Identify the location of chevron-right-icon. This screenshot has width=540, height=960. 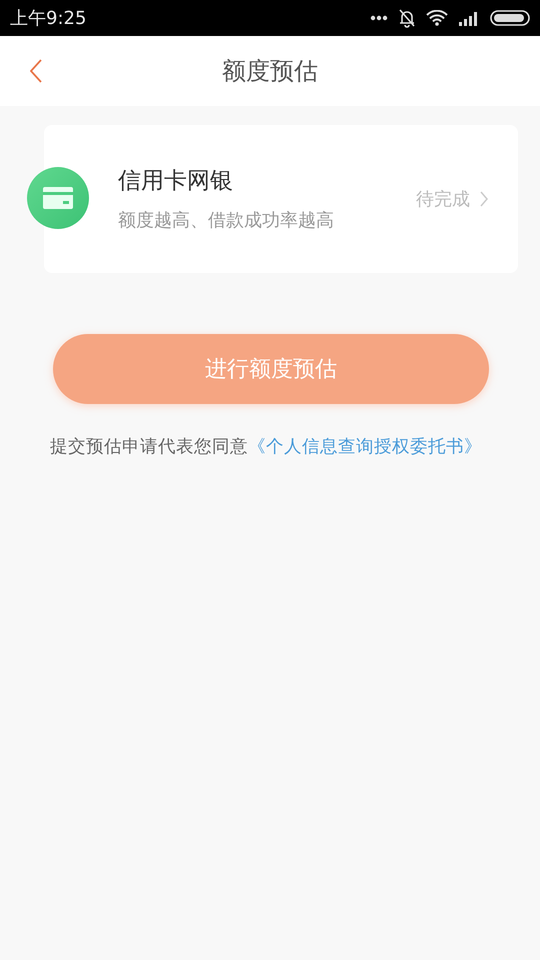
(484, 199).